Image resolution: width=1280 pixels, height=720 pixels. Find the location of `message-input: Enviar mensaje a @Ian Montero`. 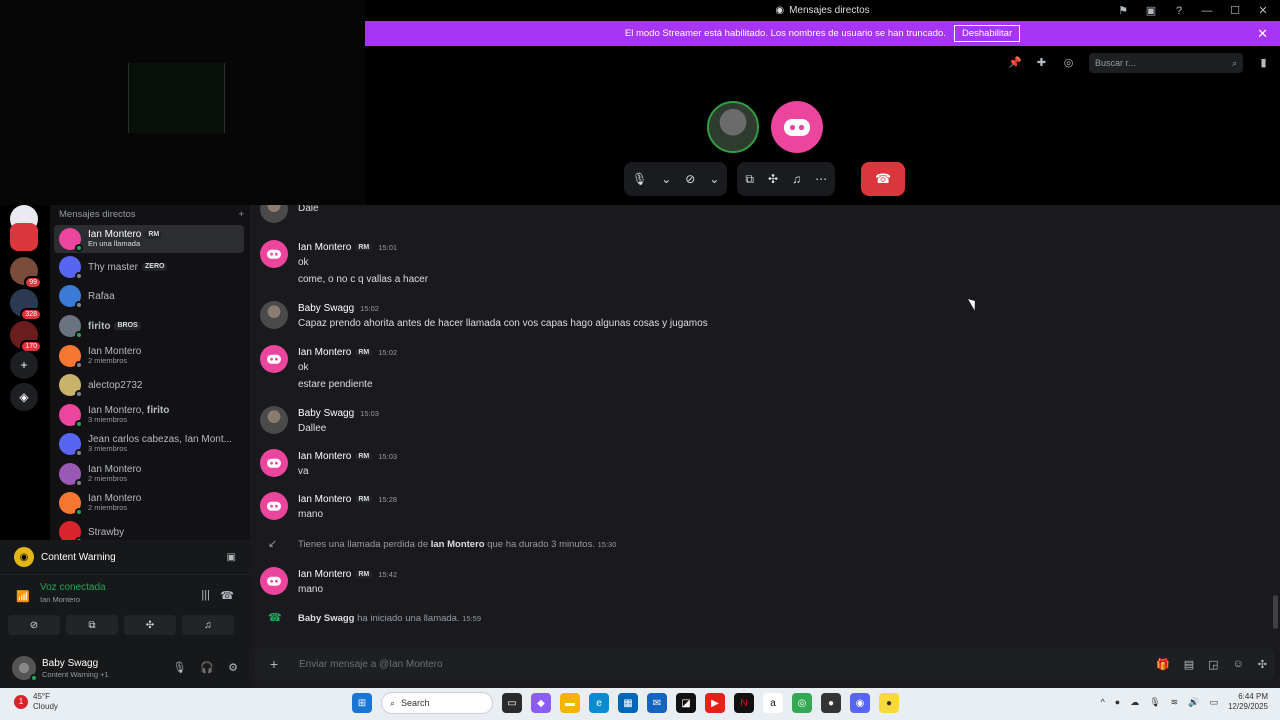

message-input: Enviar mensaje a @Ian Montero is located at coordinates (371, 664).